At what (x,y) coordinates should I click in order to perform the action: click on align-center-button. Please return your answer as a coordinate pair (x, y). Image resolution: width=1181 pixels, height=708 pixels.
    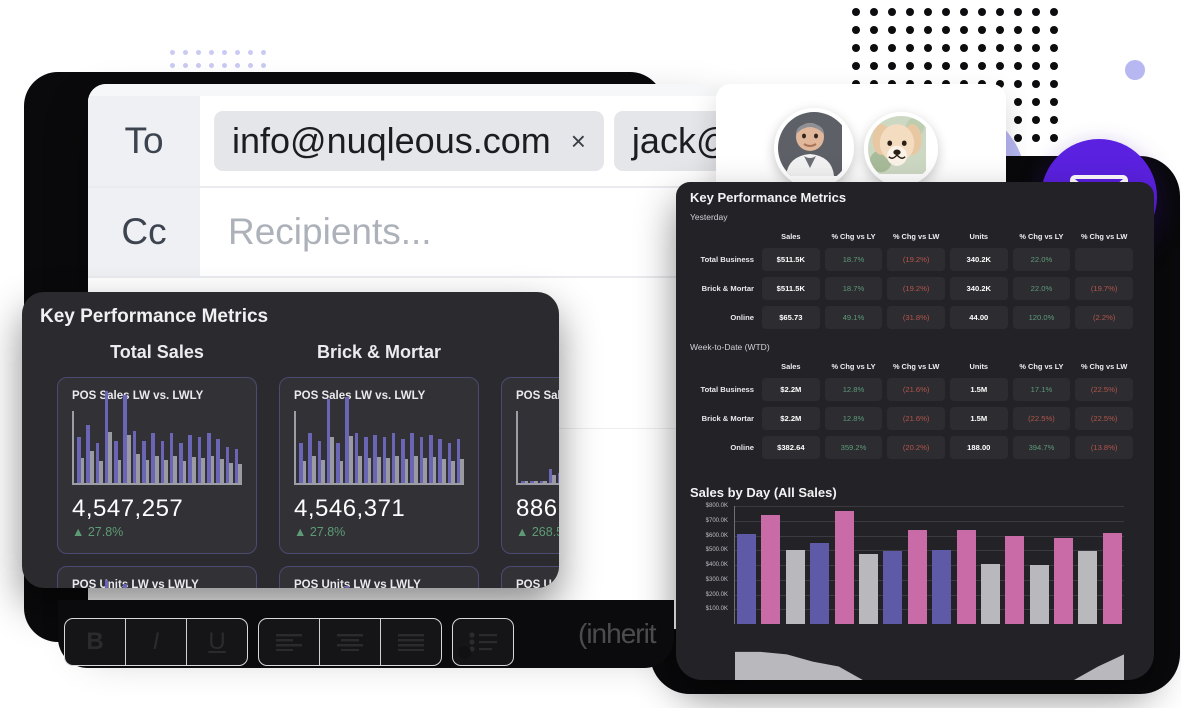
    Looking at the image, I should click on (350, 642).